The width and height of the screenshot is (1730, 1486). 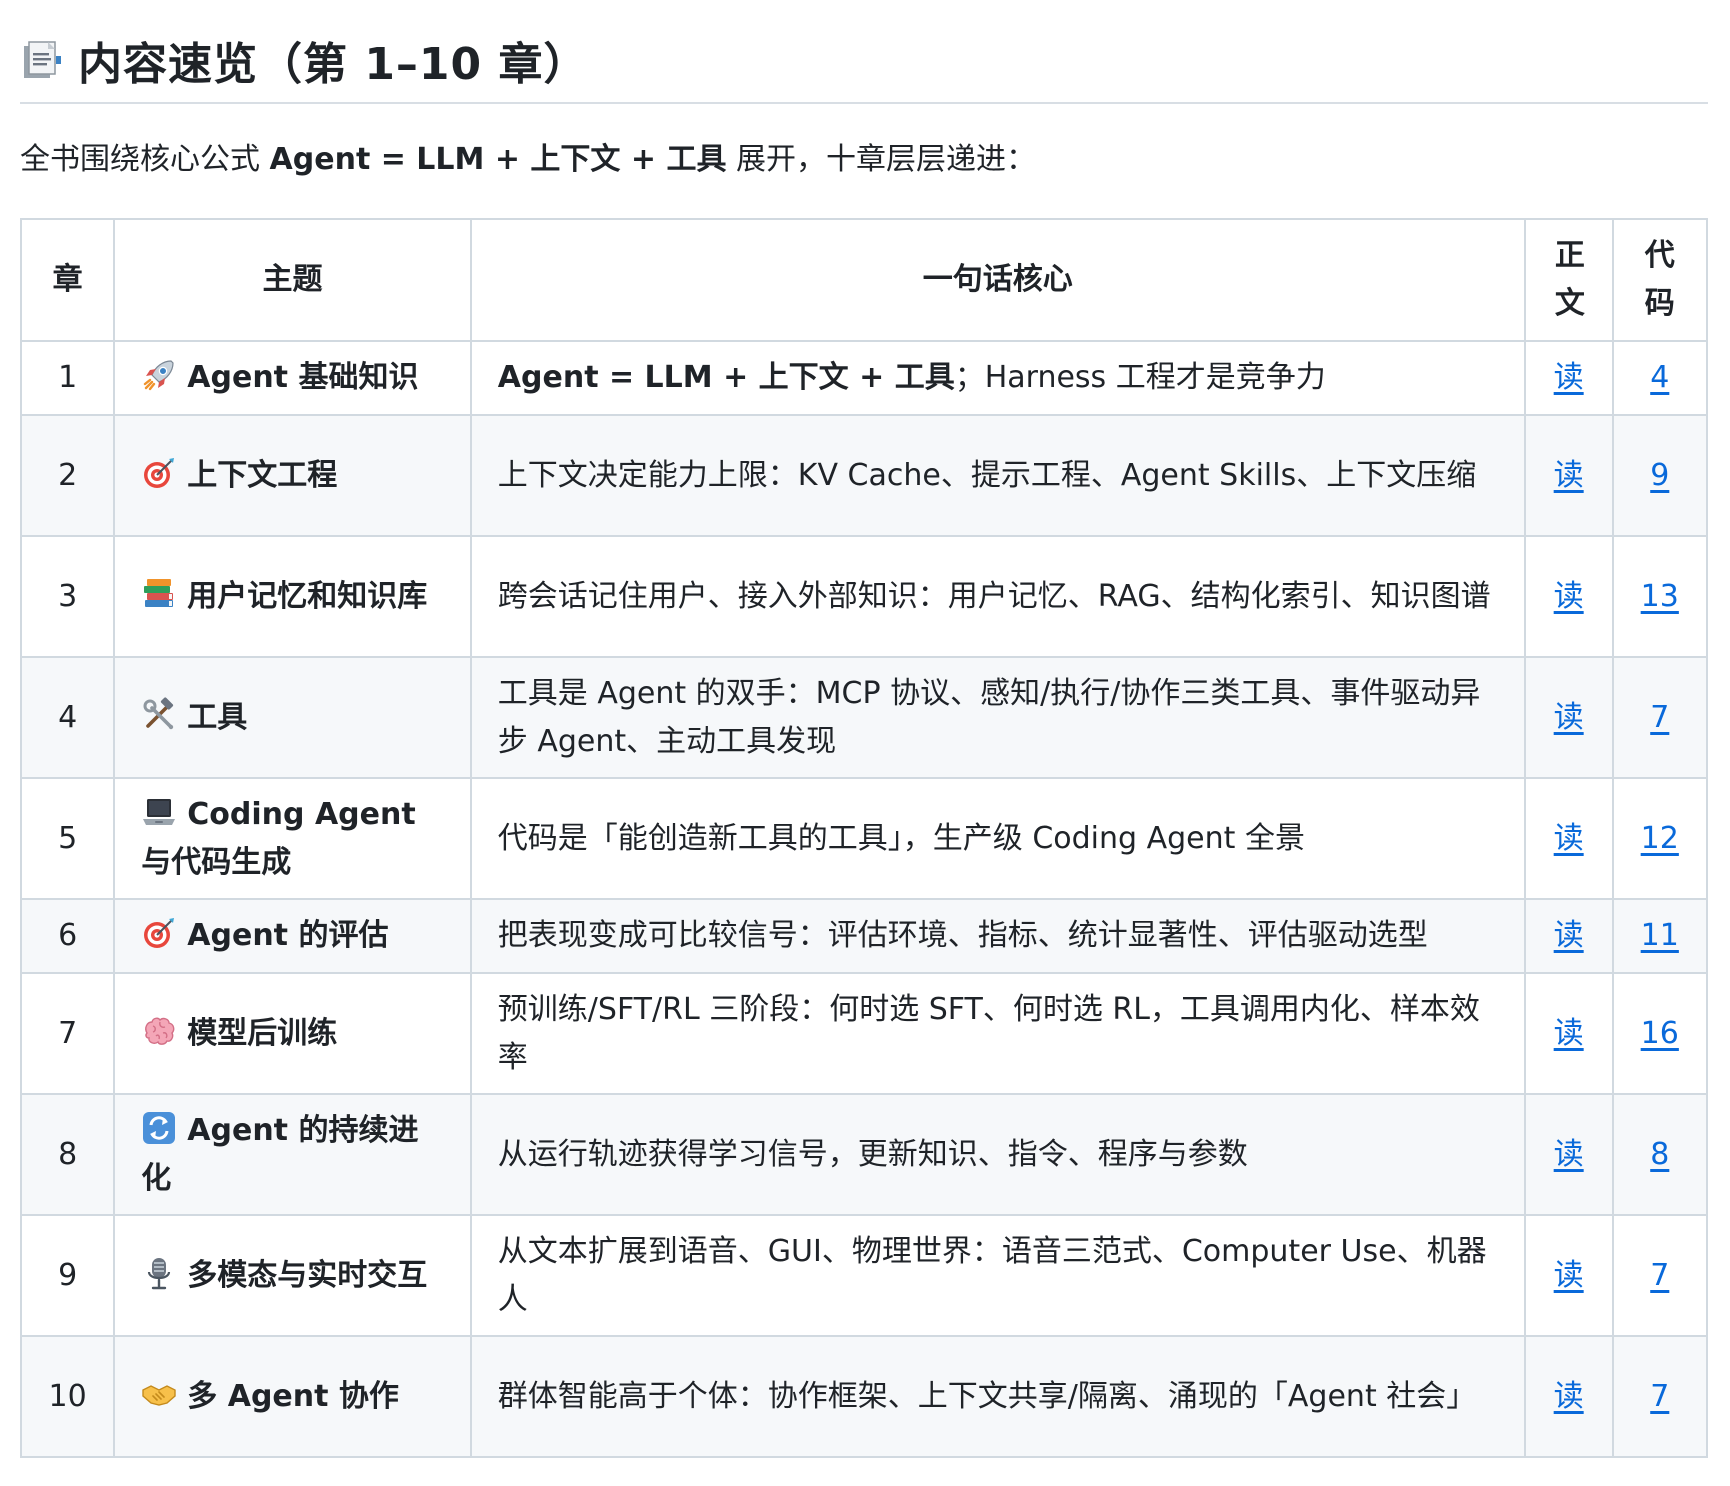 I want to click on header-text: 正文, so click(x=1568, y=280).